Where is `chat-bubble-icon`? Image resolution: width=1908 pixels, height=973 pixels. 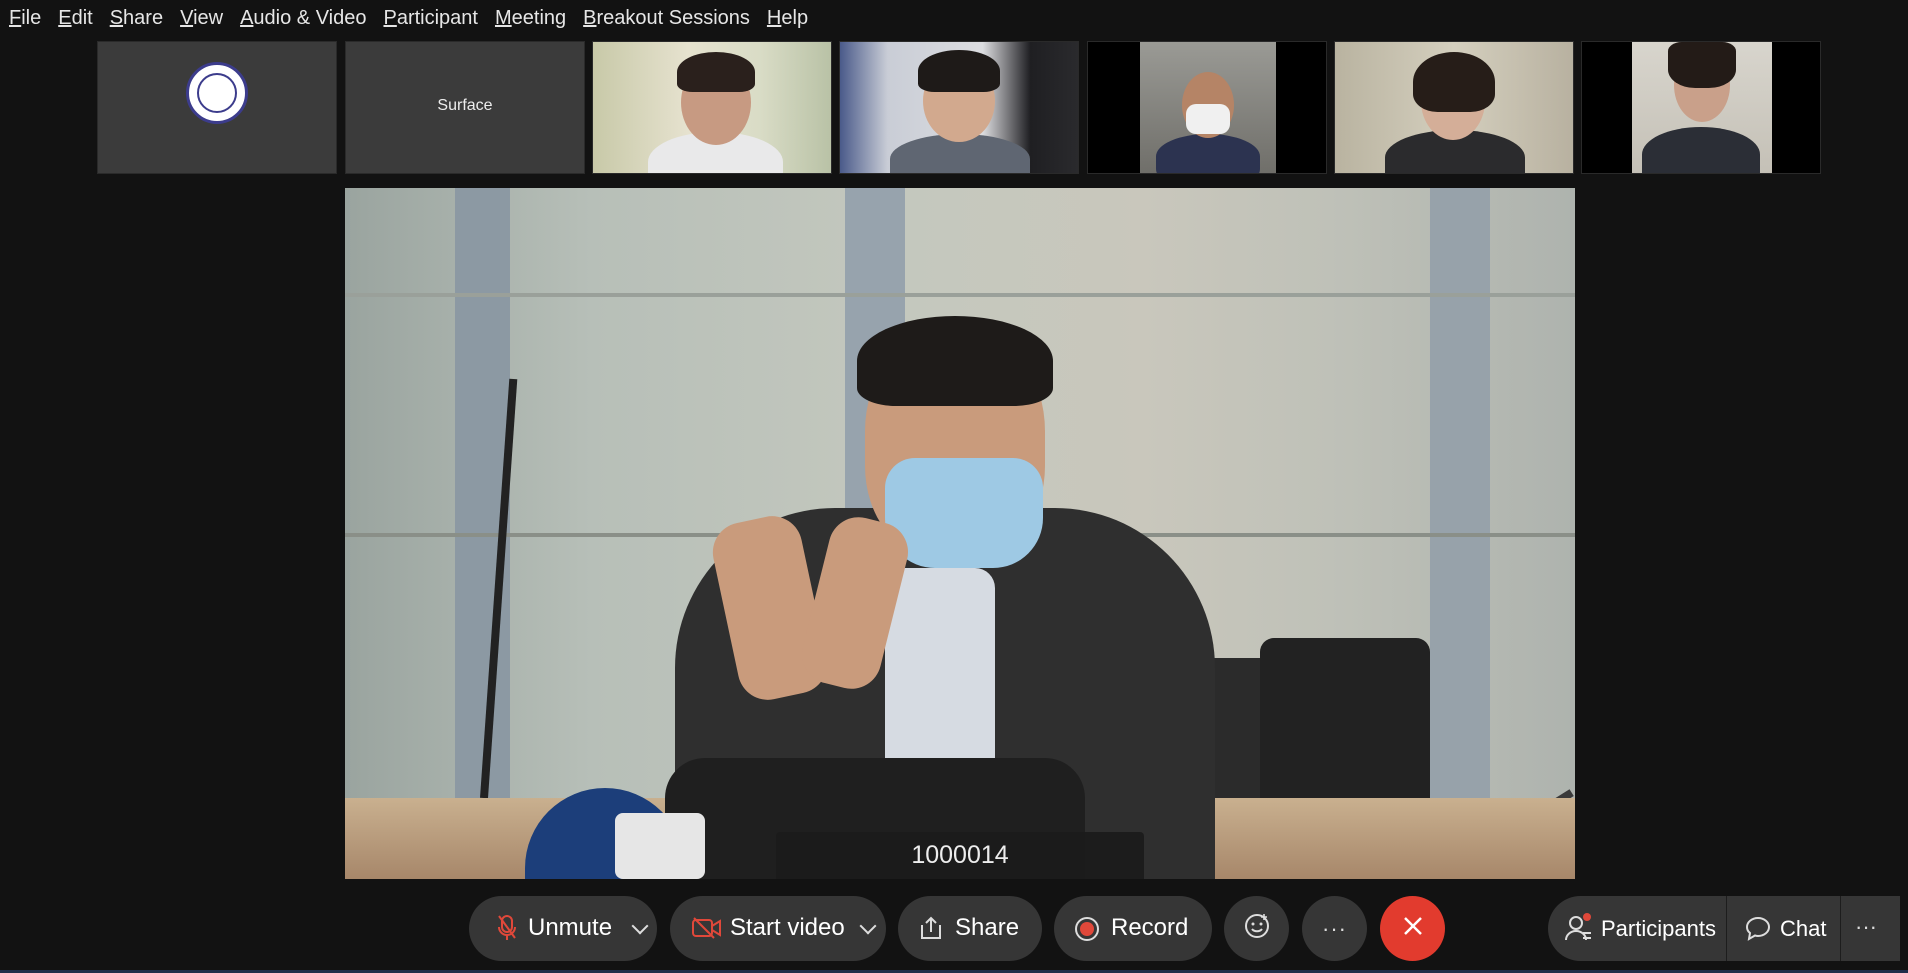
chat-bubble-icon is located at coordinates (1758, 930).